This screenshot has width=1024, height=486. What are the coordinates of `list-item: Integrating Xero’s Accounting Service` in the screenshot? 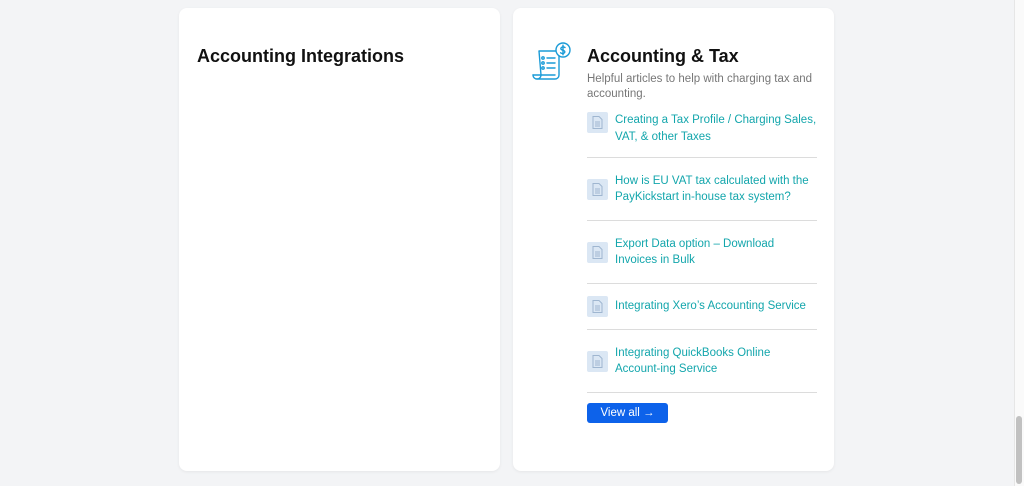 It's located at (702, 307).